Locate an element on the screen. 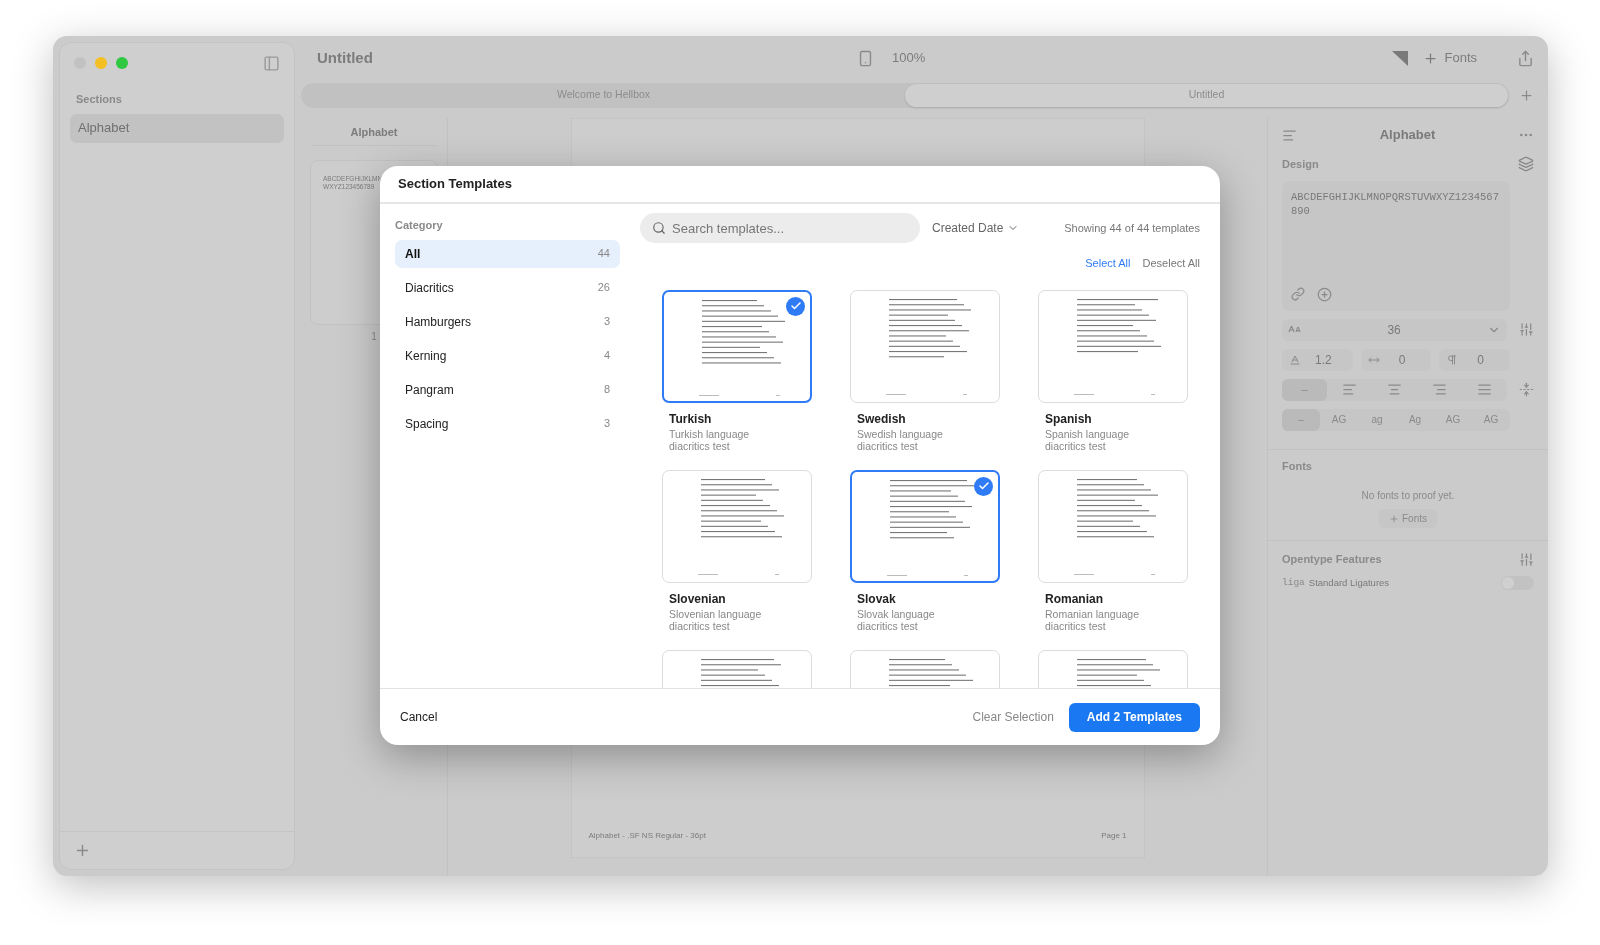 This screenshot has height=945, width=1600. template-description: Slovenian language diacritics test is located at coordinates (716, 619).